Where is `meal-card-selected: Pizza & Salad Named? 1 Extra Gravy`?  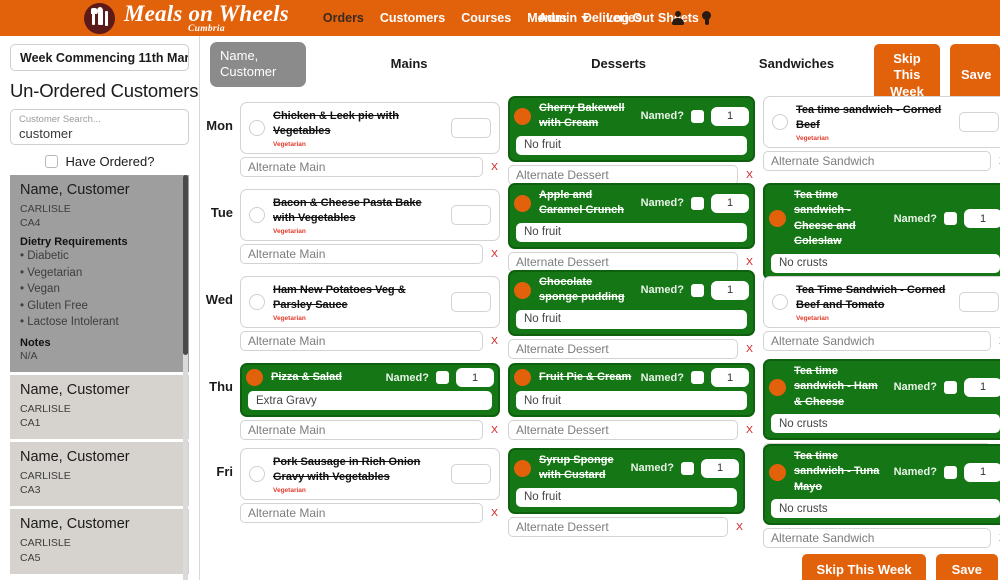 meal-card-selected: Pizza & Salad Named? 1 Extra Gravy is located at coordinates (370, 390).